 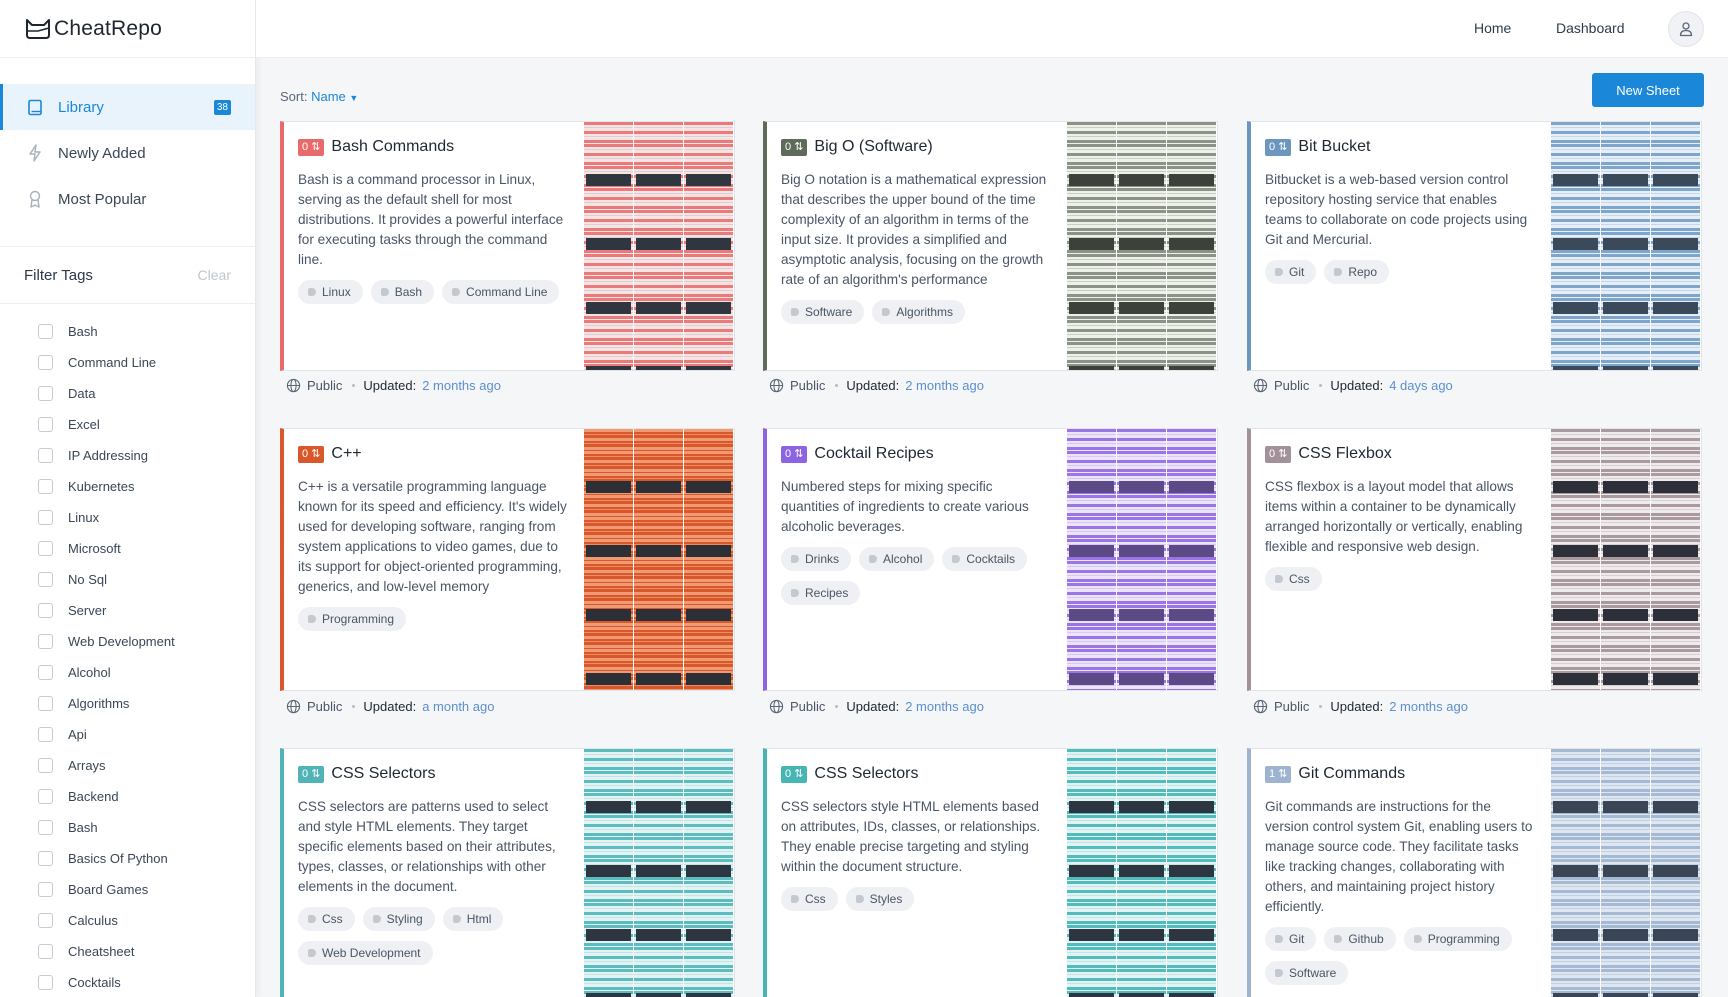 What do you see at coordinates (985, 559) in the screenshot?
I see `sheet-tag: Cocktails` at bounding box center [985, 559].